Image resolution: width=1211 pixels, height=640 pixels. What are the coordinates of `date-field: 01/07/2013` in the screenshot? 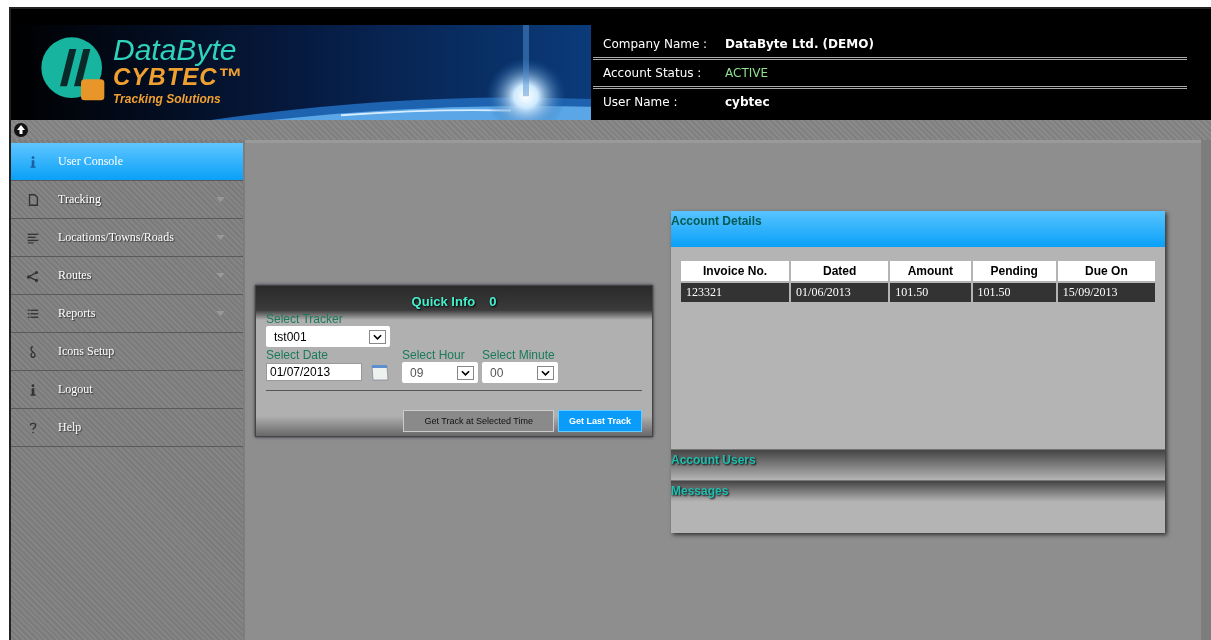 It's located at (314, 372).